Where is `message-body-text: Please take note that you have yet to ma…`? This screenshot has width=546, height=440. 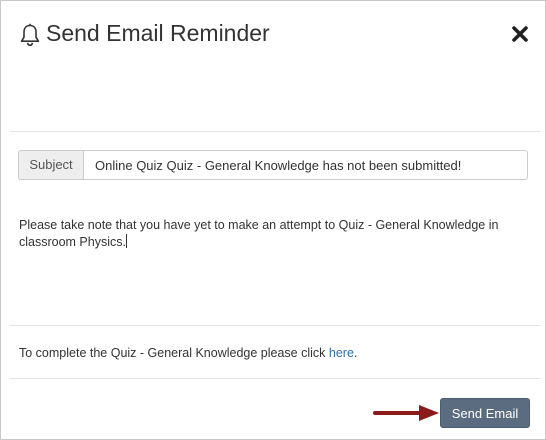 message-body-text: Please take note that you have yet to ma… is located at coordinates (259, 233).